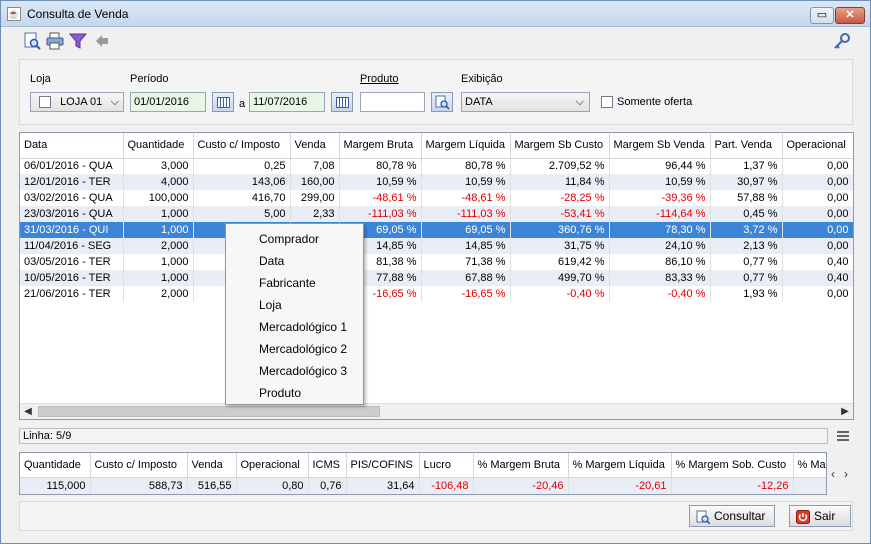 The height and width of the screenshot is (544, 871). I want to click on produto-search-button, so click(442, 102).